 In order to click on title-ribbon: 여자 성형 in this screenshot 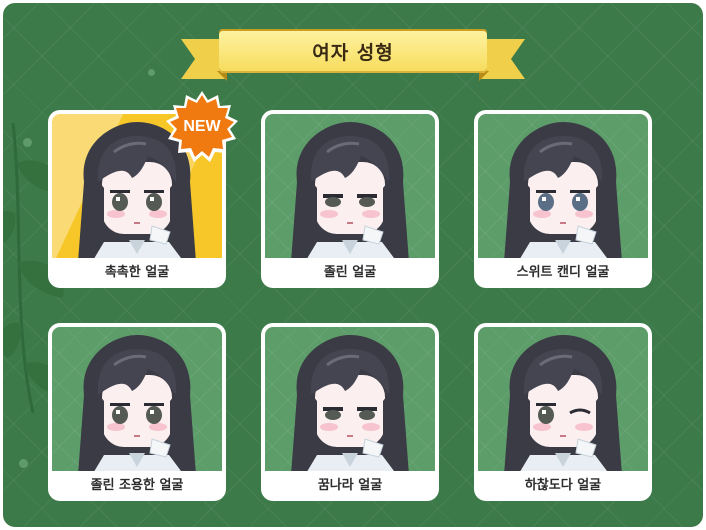, I will do `click(353, 57)`.